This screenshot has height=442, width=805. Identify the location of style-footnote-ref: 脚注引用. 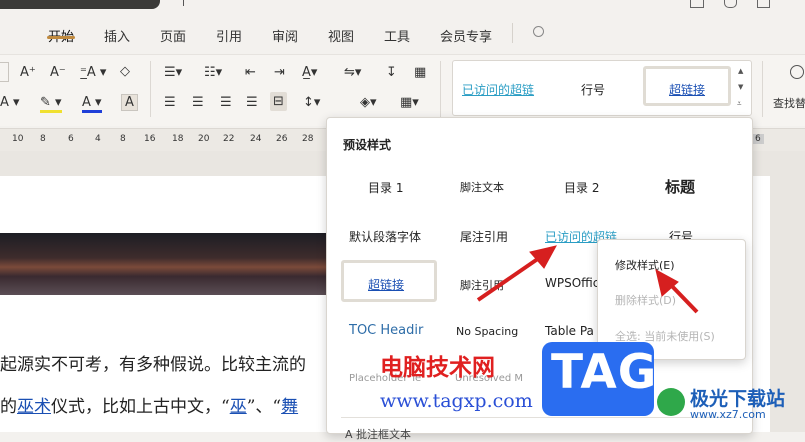
(482, 285).